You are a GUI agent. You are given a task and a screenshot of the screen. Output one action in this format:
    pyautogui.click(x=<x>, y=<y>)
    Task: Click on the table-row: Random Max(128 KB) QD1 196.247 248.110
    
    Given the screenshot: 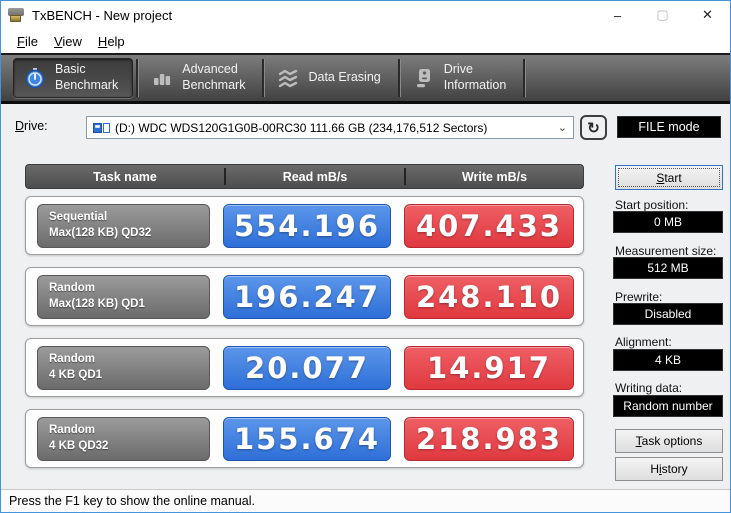 What is the action you would take?
    pyautogui.click(x=304, y=296)
    